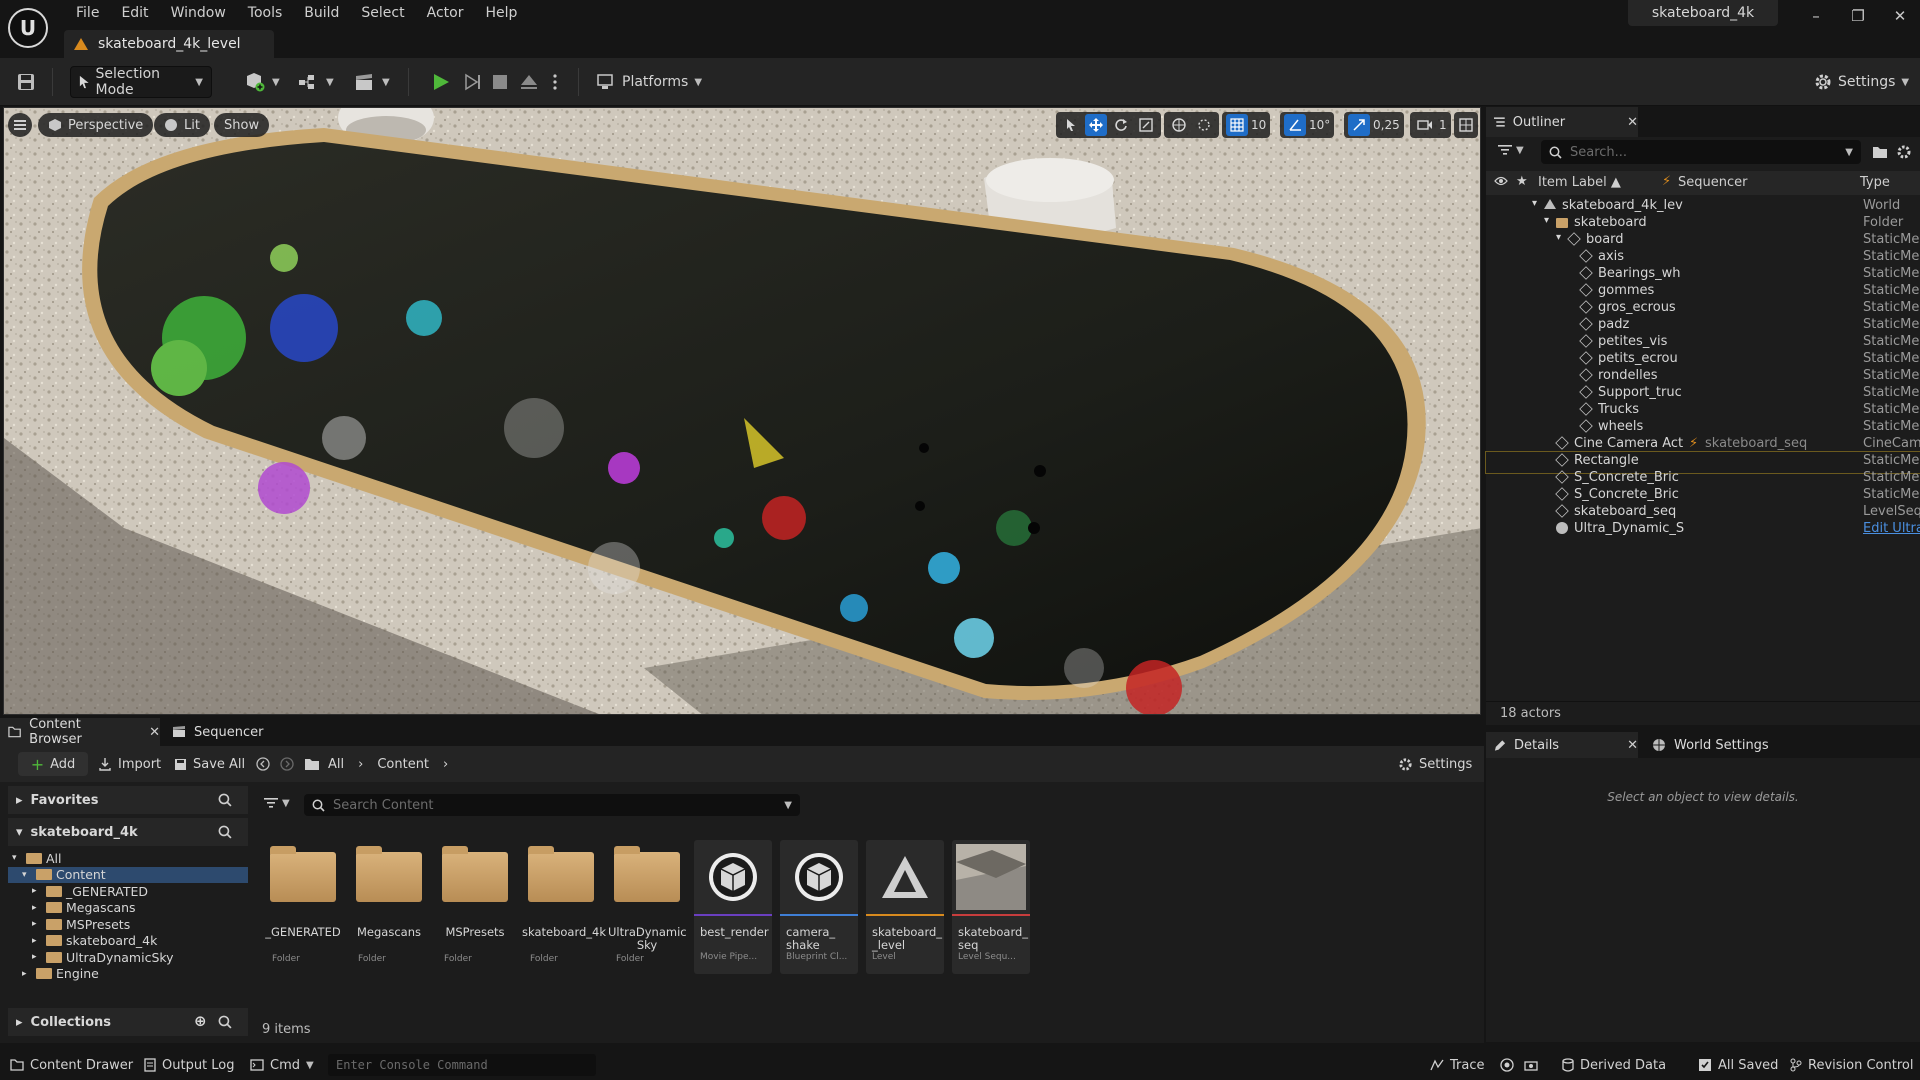 This screenshot has height=1080, width=1920. What do you see at coordinates (529, 82) in the screenshot?
I see `eject-button` at bounding box center [529, 82].